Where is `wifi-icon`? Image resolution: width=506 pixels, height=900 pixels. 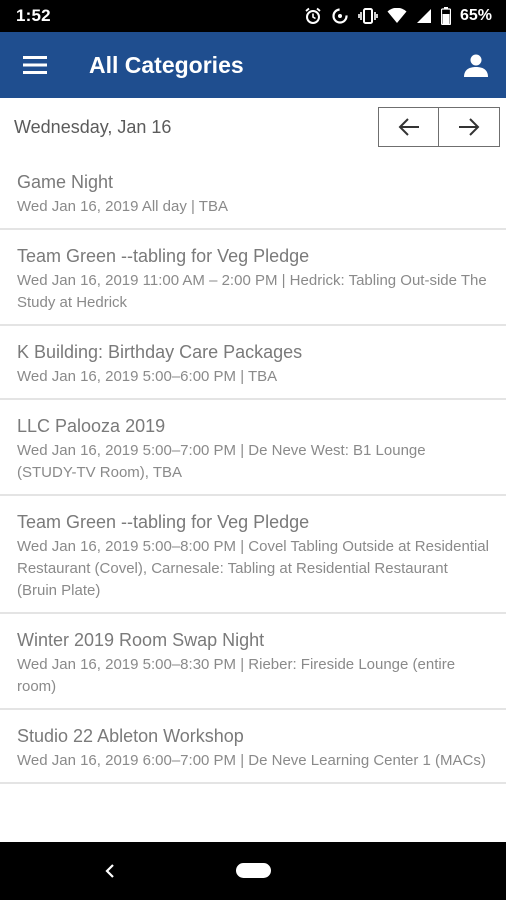
wifi-icon is located at coordinates (397, 15).